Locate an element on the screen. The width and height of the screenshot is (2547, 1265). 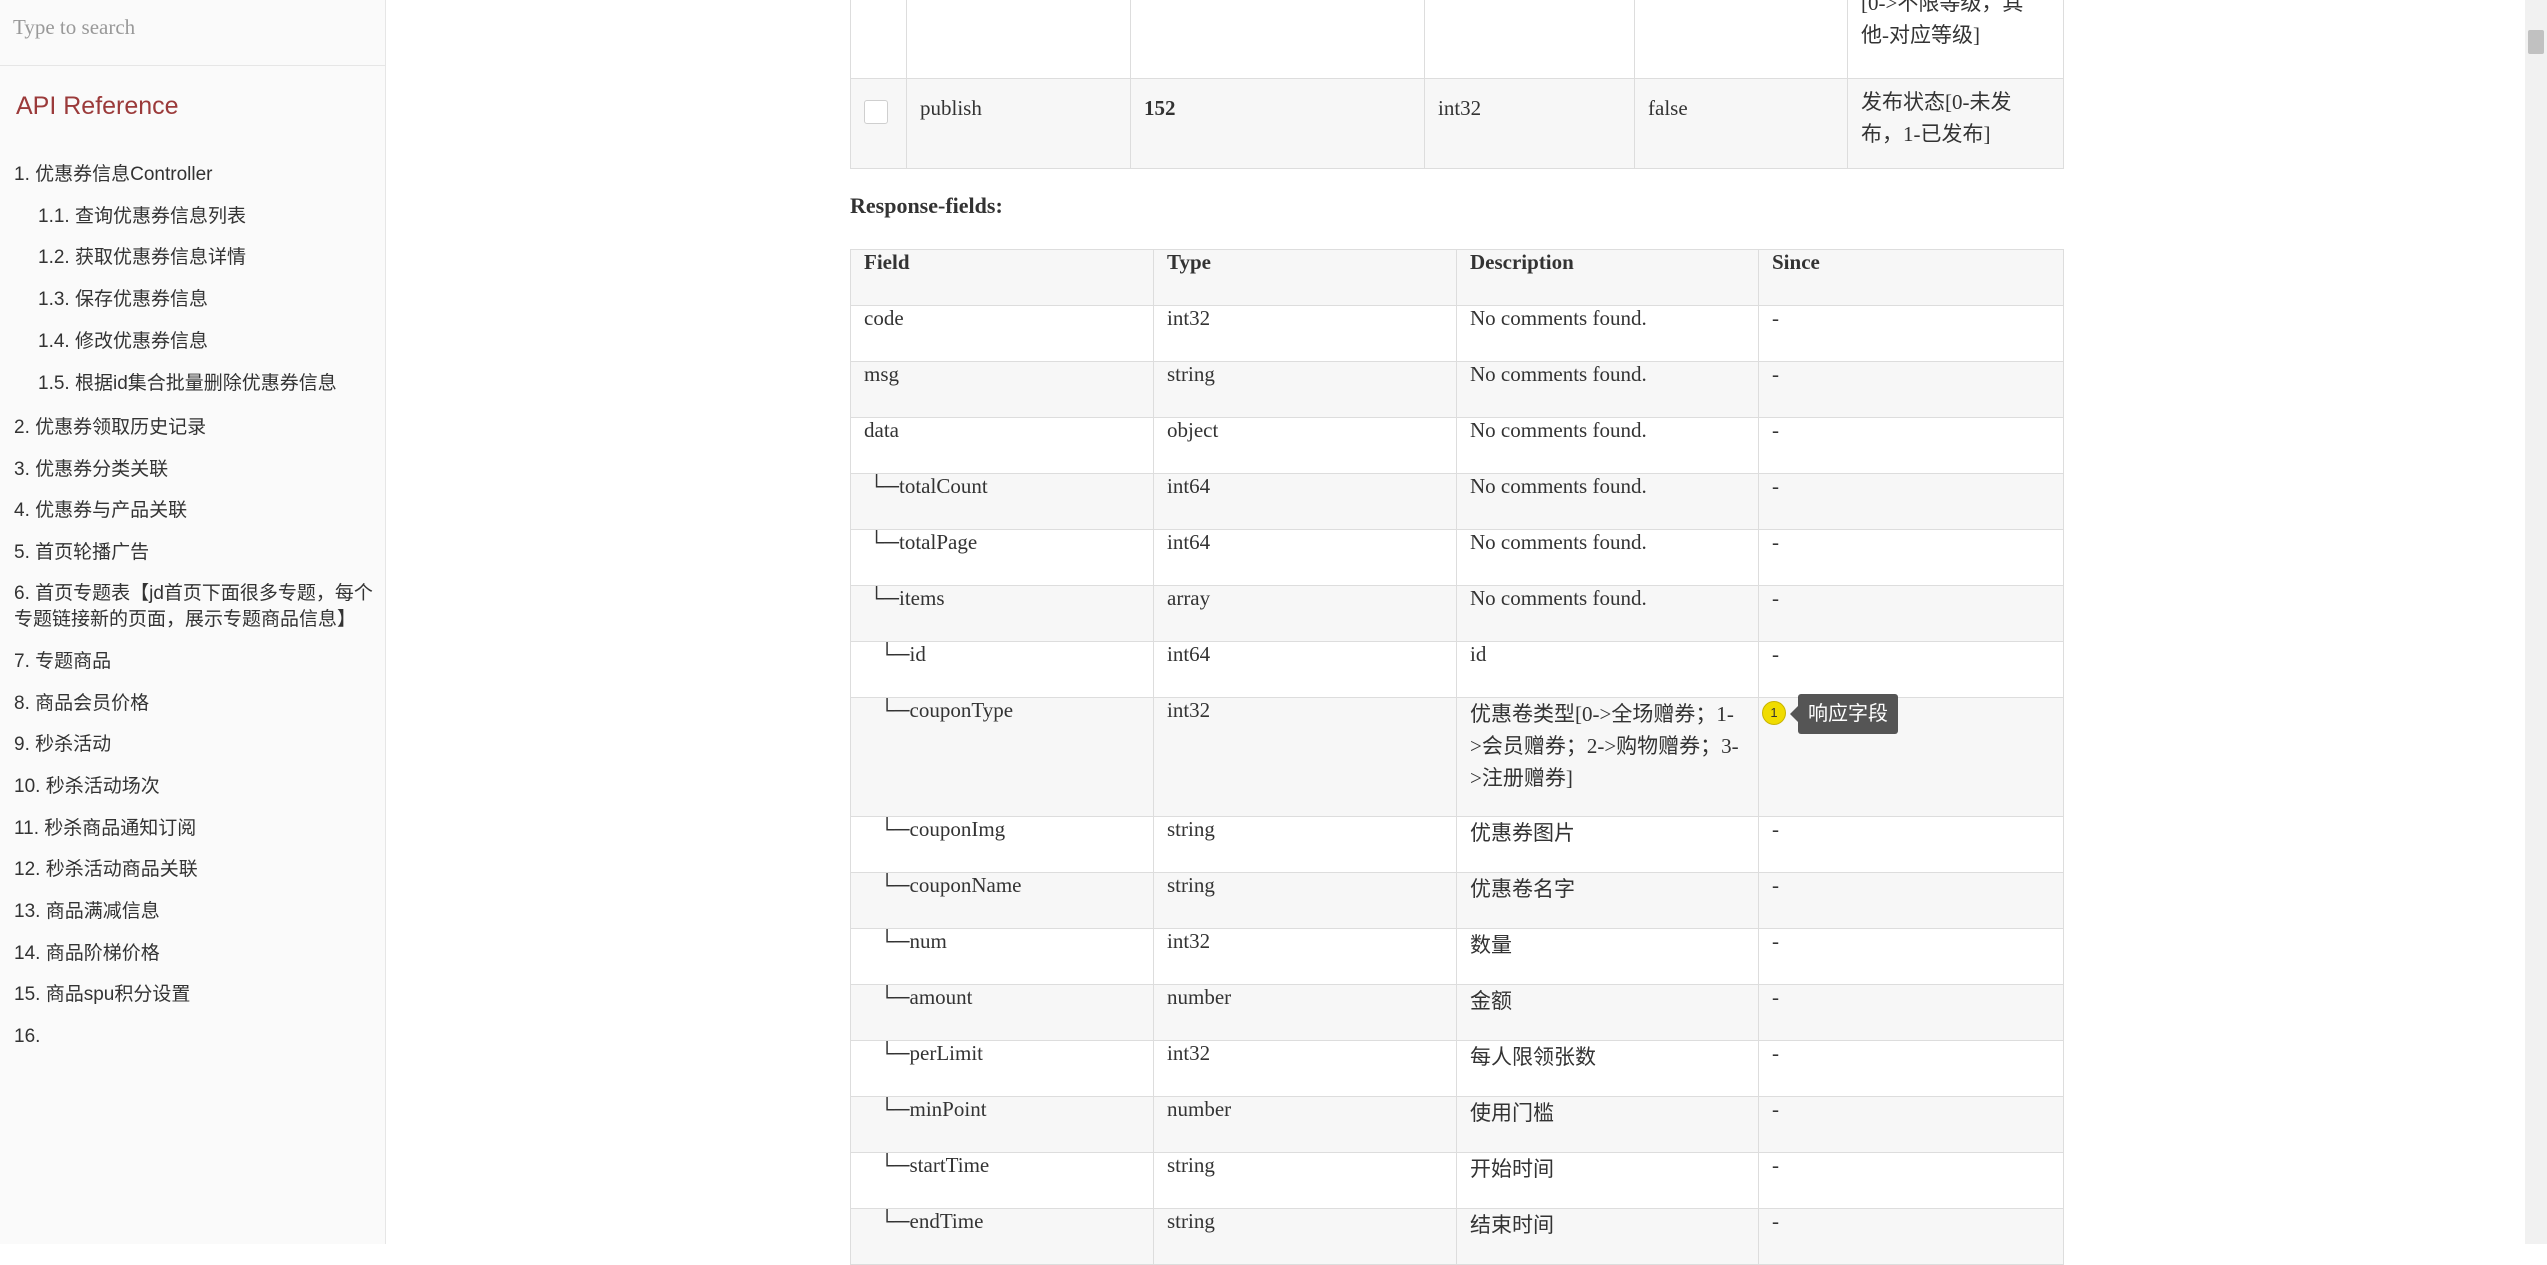
table-row: └─totalCount int64 No comments found. - is located at coordinates (1457, 501).